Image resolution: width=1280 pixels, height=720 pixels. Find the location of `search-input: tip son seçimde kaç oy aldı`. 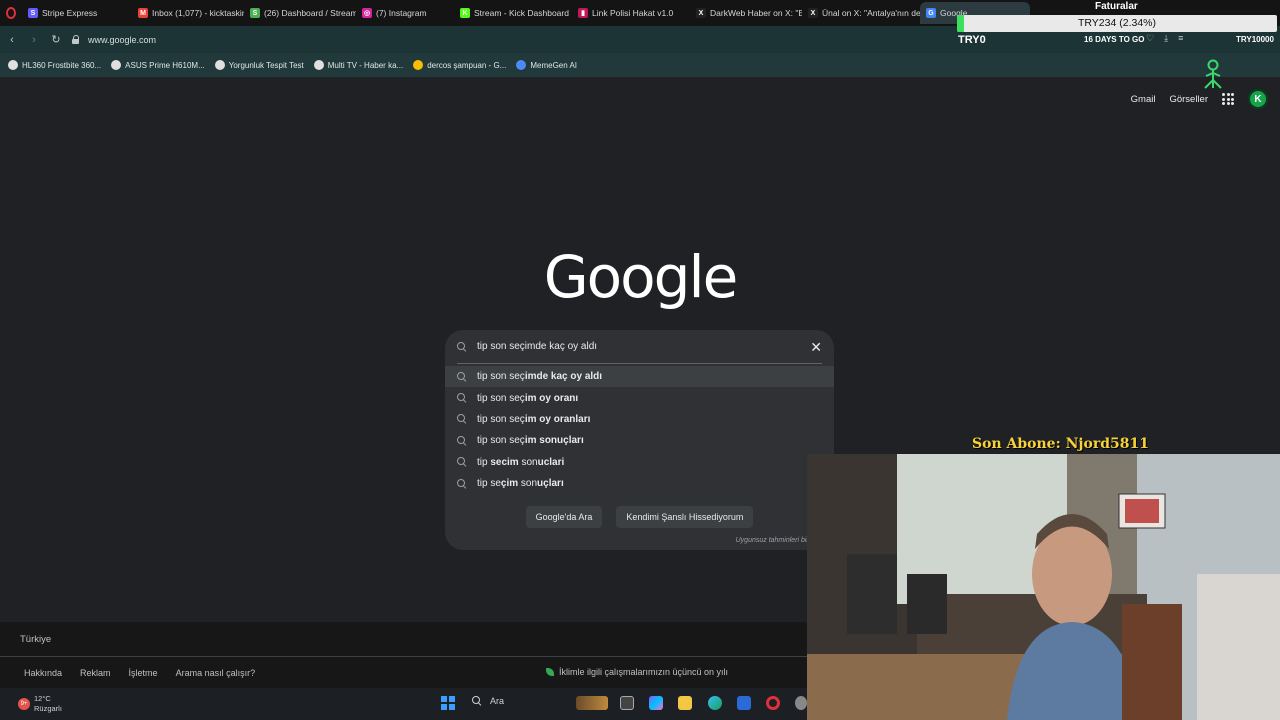

search-input: tip son seçimde kaç oy aldı is located at coordinates (643, 346).